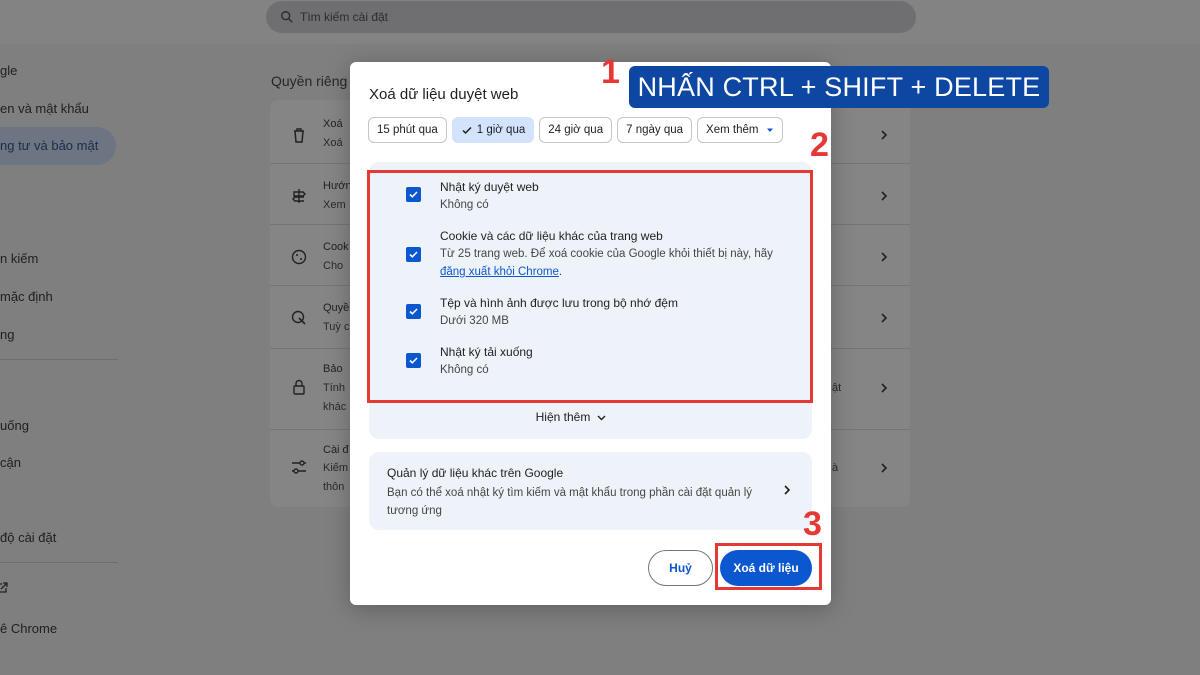  I want to click on sidebar-item-search-engine: n kiếm, so click(19, 258).